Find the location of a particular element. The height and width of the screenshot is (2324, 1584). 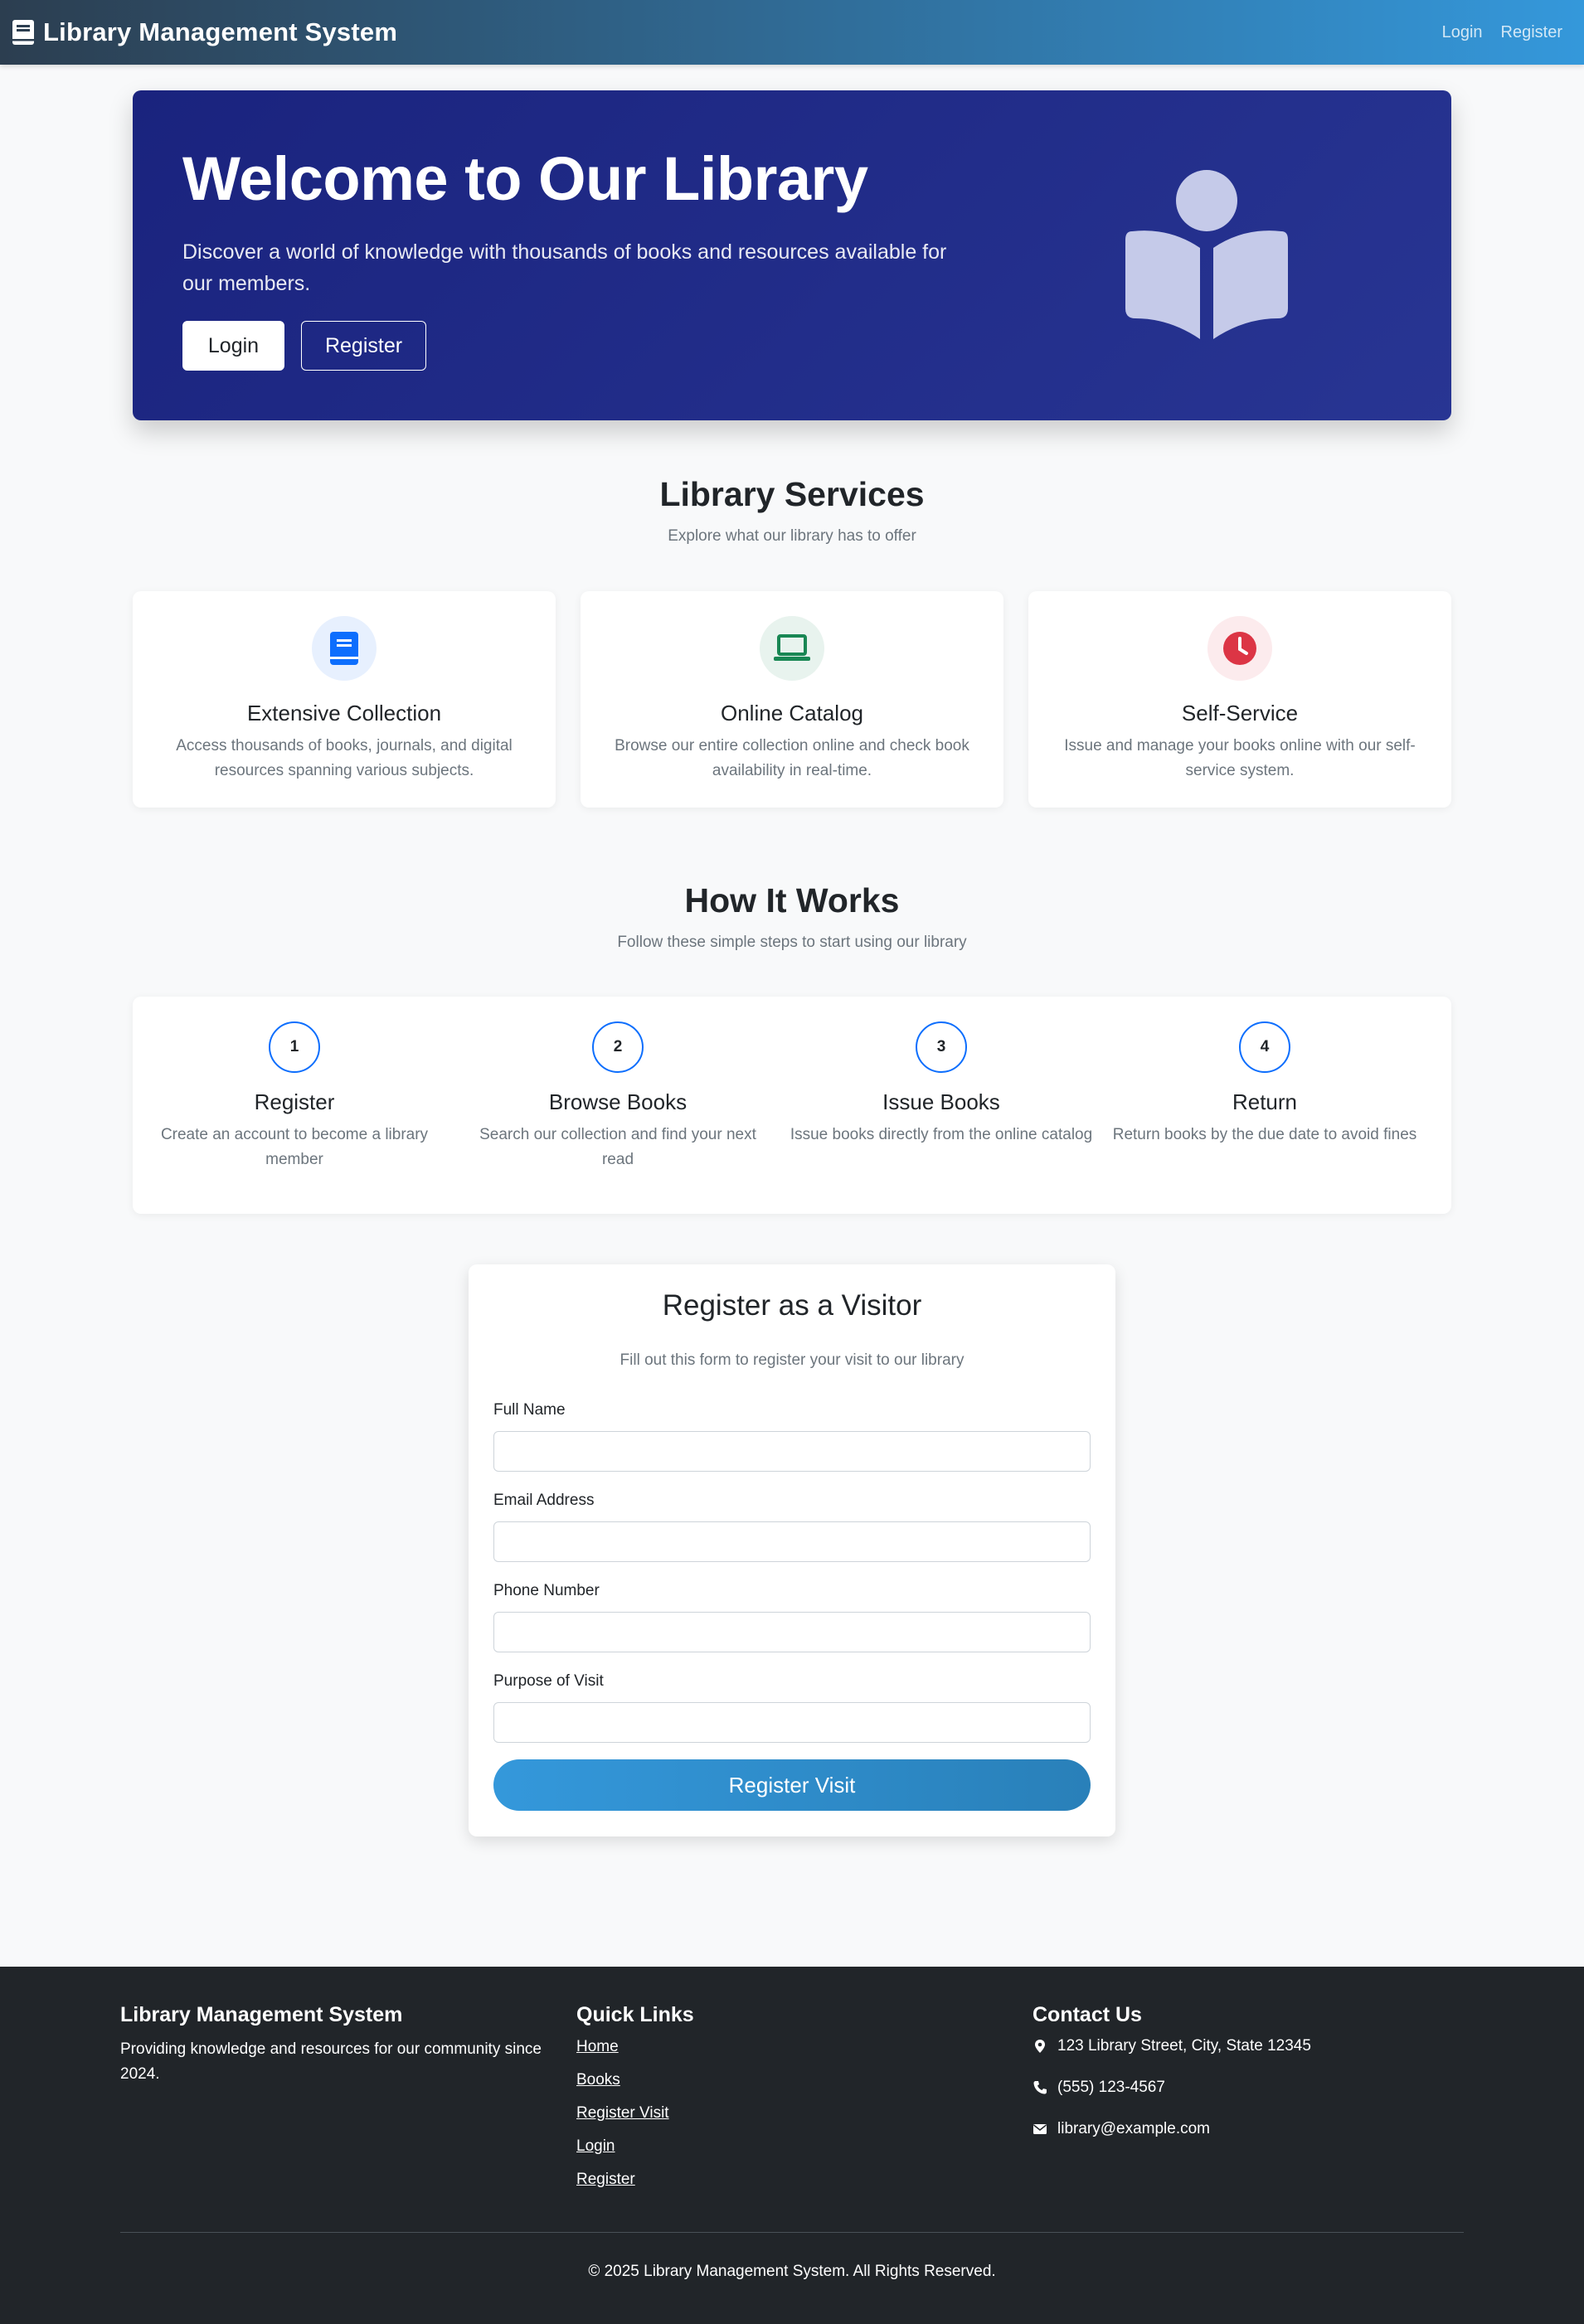

email-label: Email Address is located at coordinates (544, 1500).